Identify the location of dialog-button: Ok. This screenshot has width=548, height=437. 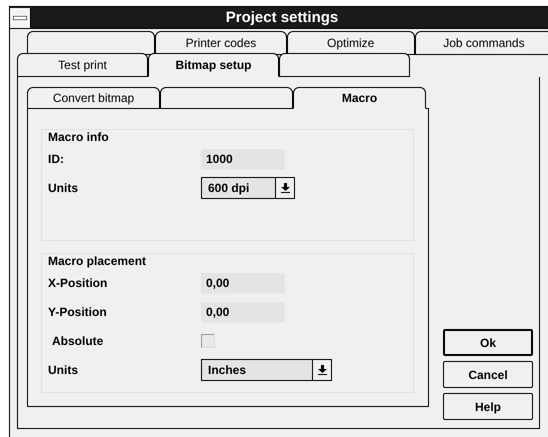
(488, 342).